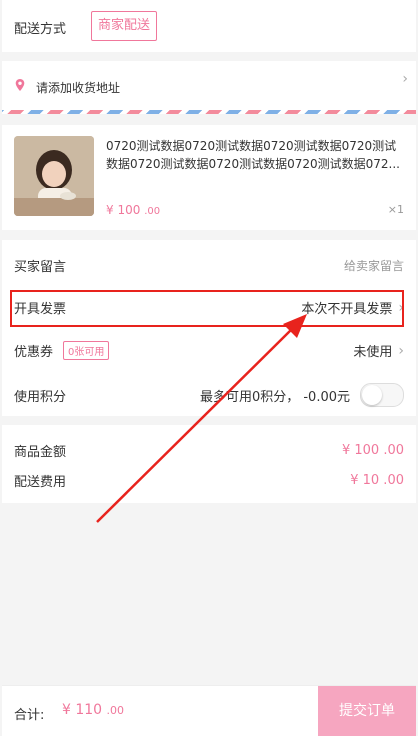  What do you see at coordinates (274, 397) in the screenshot?
I see `points-info: 最多可用0积分， -0.00元` at bounding box center [274, 397].